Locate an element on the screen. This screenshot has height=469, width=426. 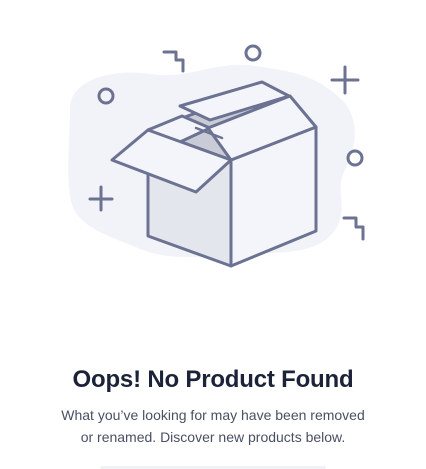
plus-icon is located at coordinates (345, 80).